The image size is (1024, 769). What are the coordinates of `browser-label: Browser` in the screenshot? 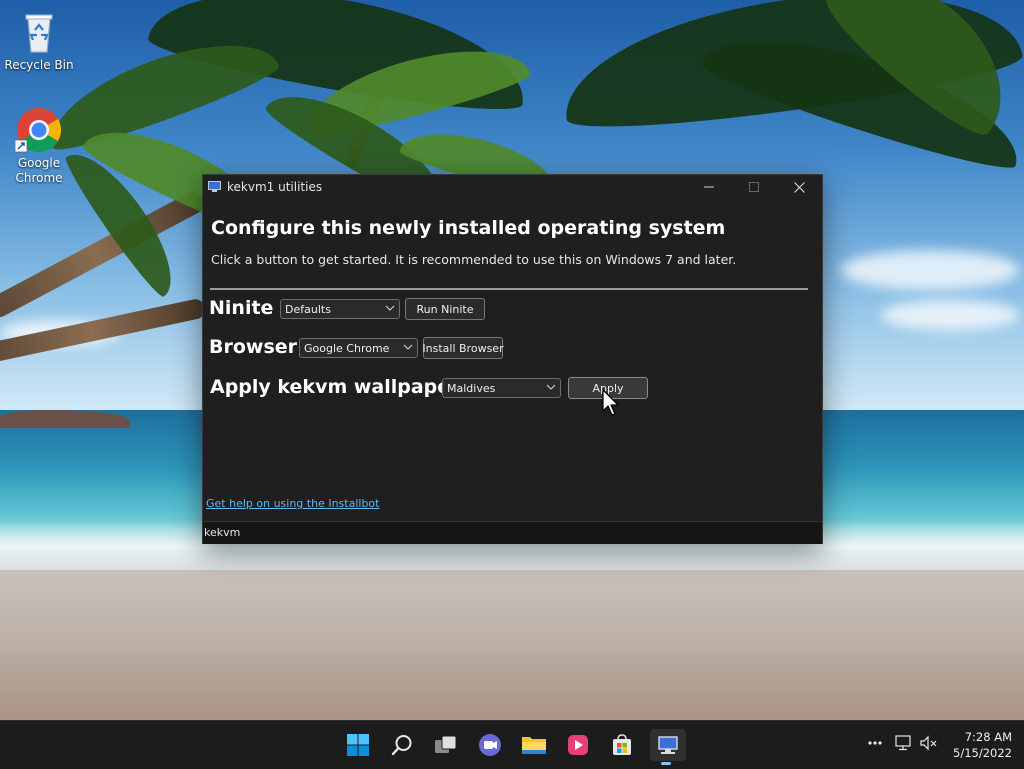 It's located at (253, 347).